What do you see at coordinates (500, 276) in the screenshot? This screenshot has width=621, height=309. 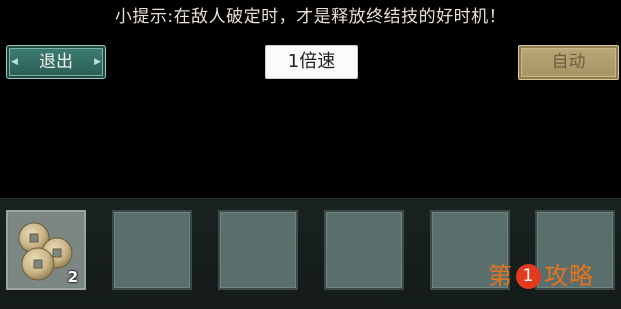 I see `watermark-prefix: 第` at bounding box center [500, 276].